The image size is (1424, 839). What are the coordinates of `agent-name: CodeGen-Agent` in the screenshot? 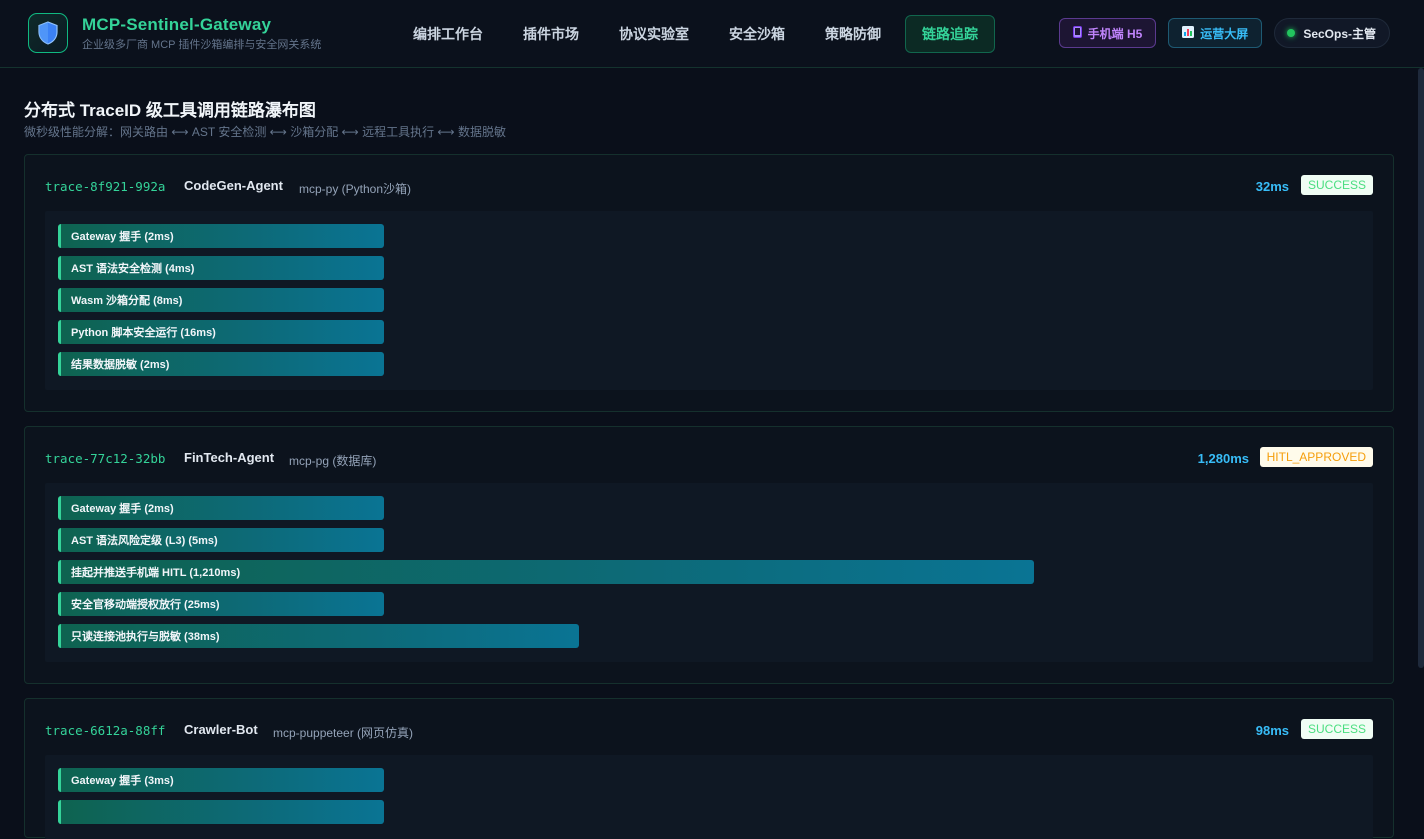 It's located at (233, 185).